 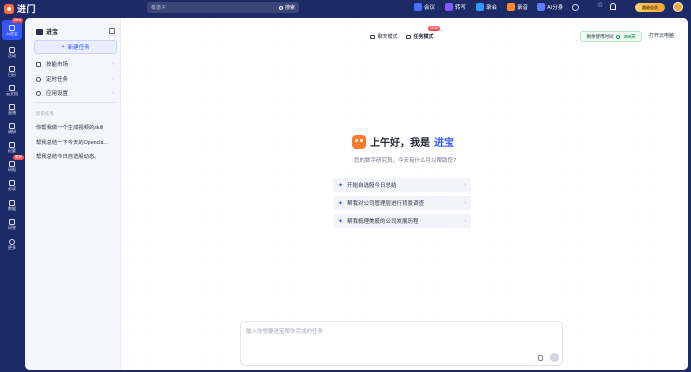 I want to click on open-cloud-pc-button: 打开云电脑, so click(x=661, y=35).